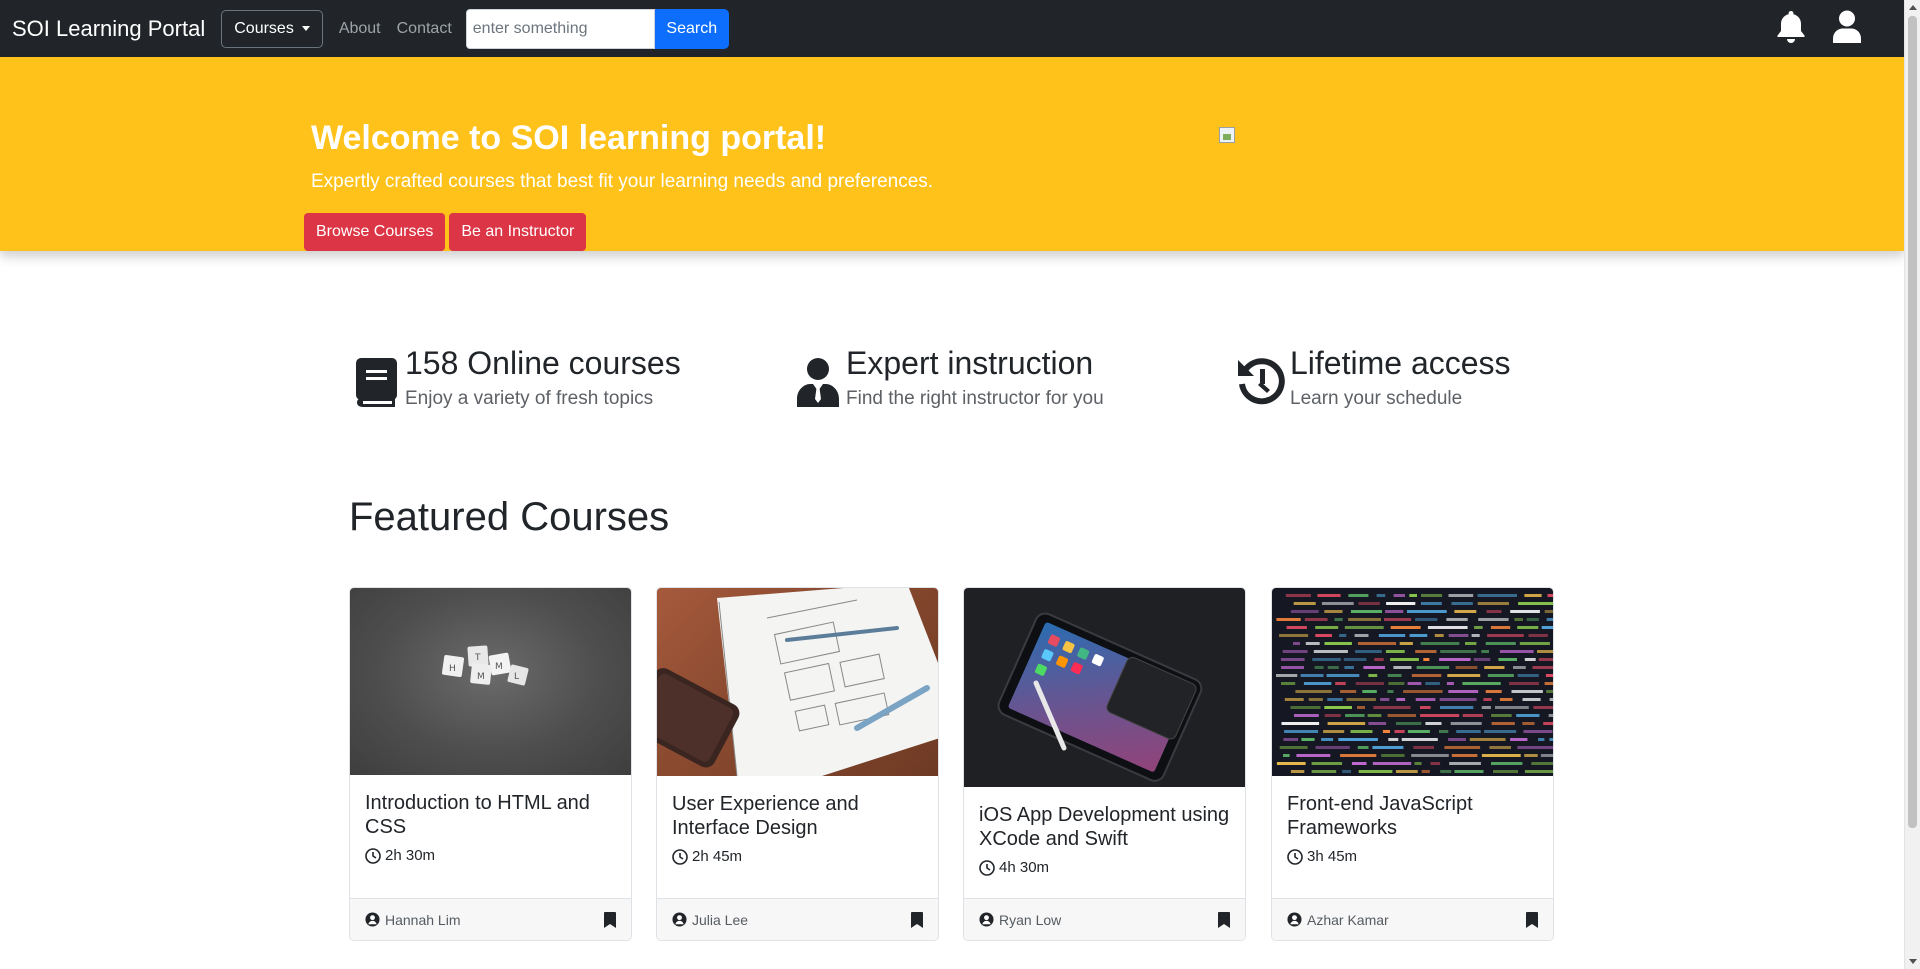  I want to click on course-duration: 3h 45m, so click(1332, 856).